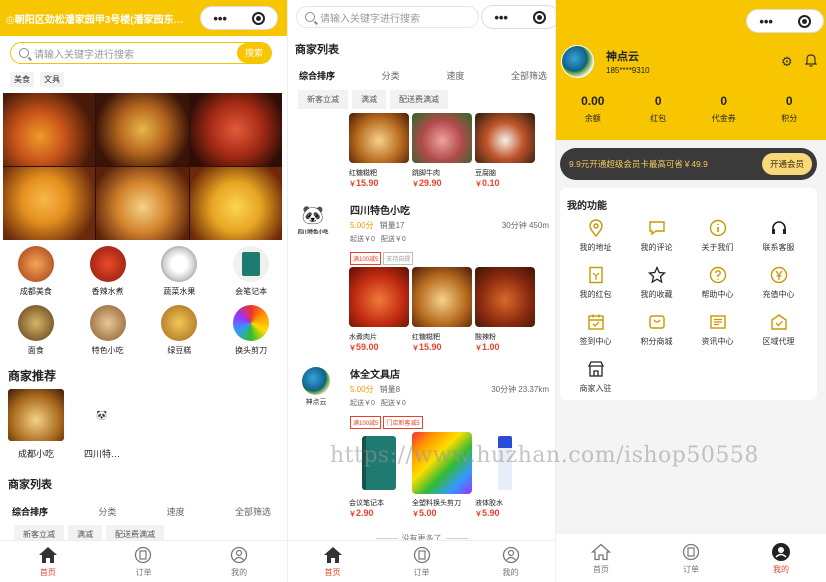  What do you see at coordinates (313, 220) in the screenshot?
I see `shop-logo: 🐼 四川特色小吃` at bounding box center [313, 220].